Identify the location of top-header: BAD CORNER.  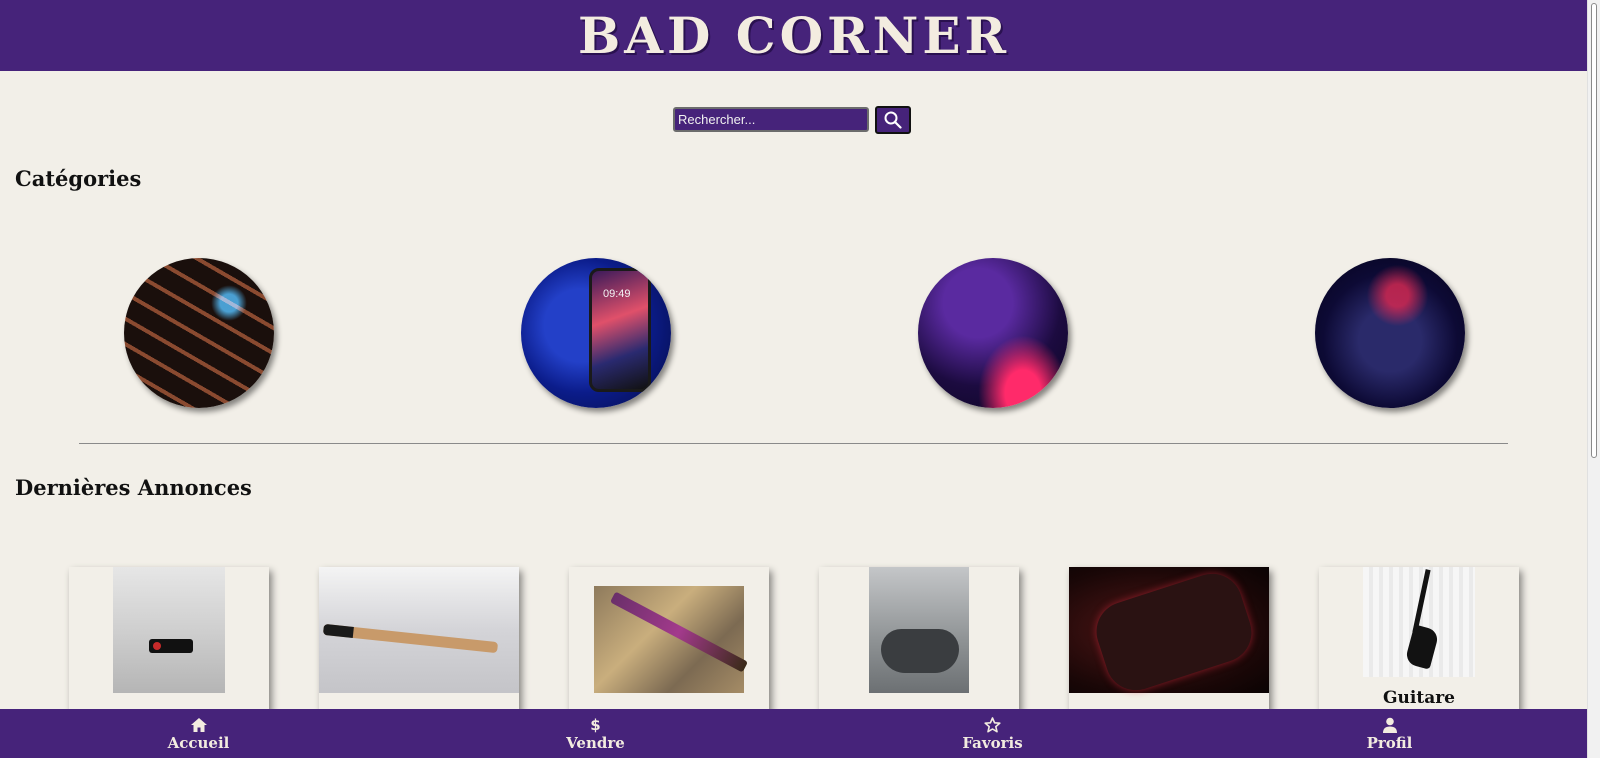
(794, 35).